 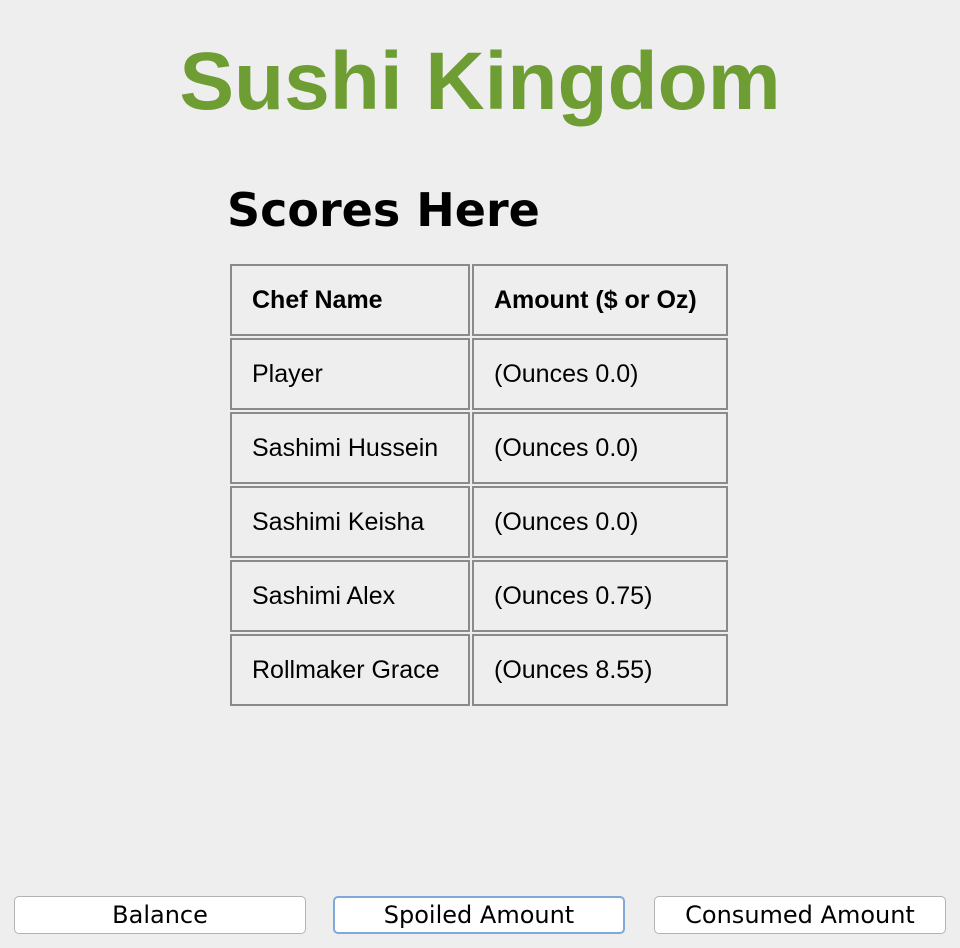 I want to click on table-row: Sashimi Alex (Ounces 0.75), so click(x=479, y=596).